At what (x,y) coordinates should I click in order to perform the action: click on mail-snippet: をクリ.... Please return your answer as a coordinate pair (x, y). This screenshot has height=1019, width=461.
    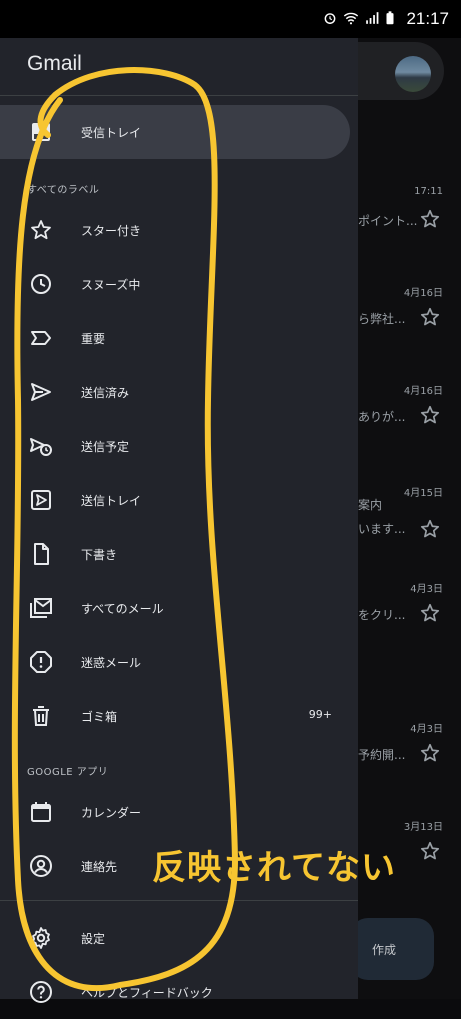
    Looking at the image, I should click on (382, 615).